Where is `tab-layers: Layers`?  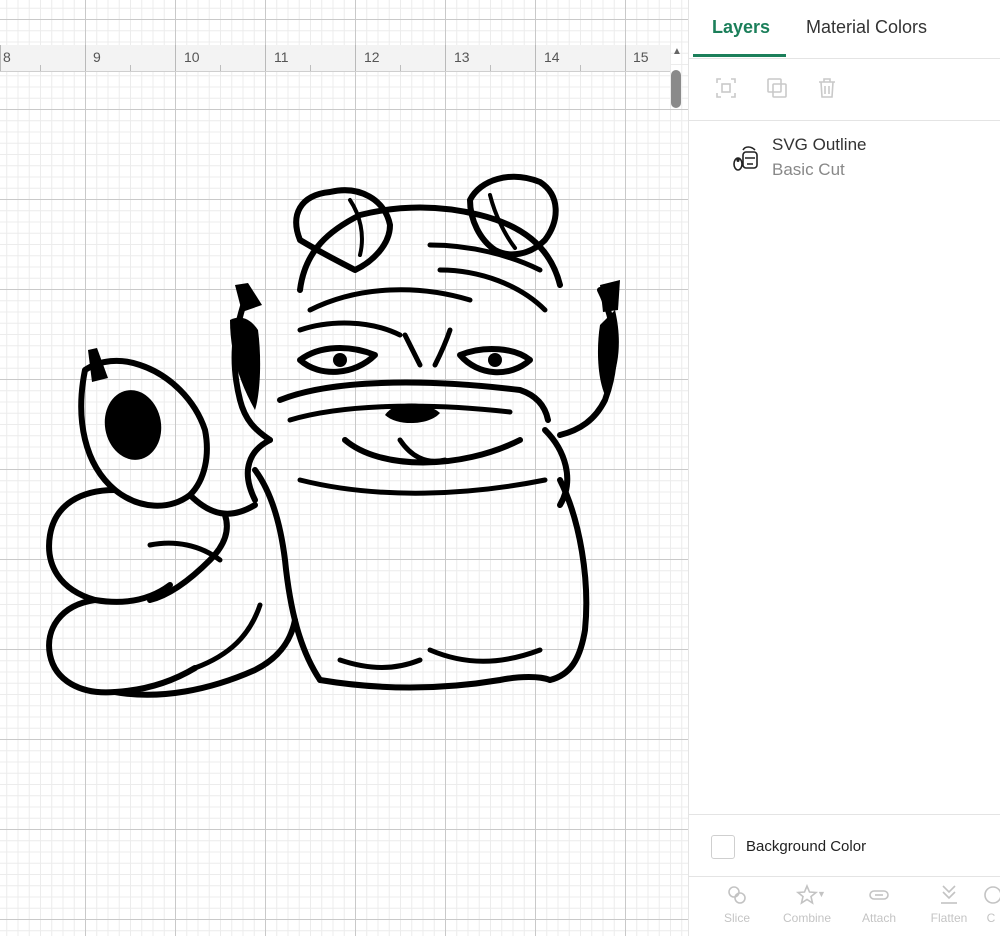 tab-layers: Layers is located at coordinates (741, 27).